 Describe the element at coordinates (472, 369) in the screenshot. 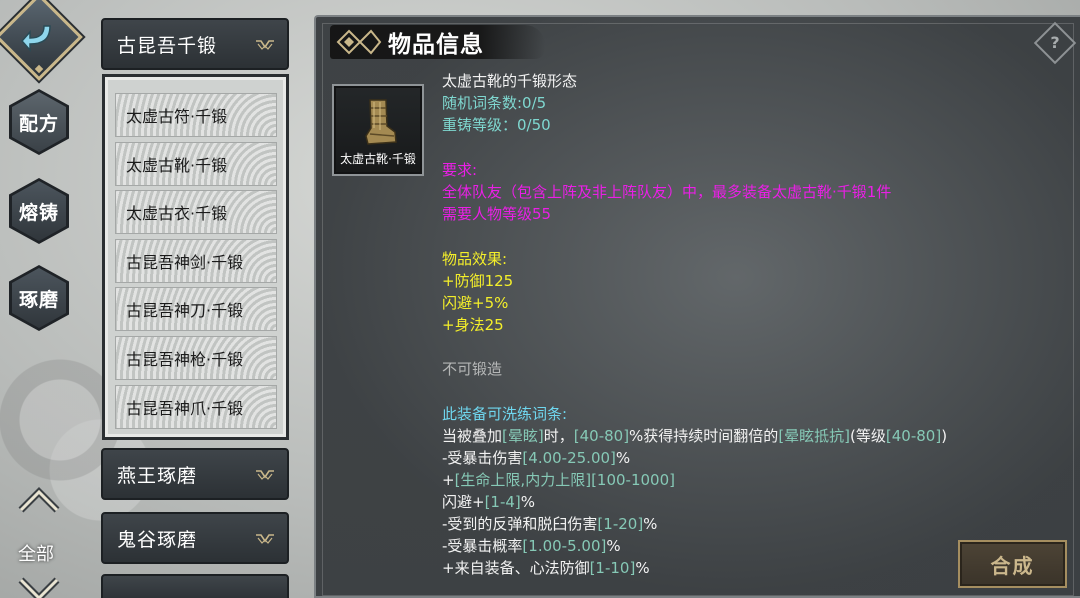

I see `not-forgeable: 不可锻造` at that location.